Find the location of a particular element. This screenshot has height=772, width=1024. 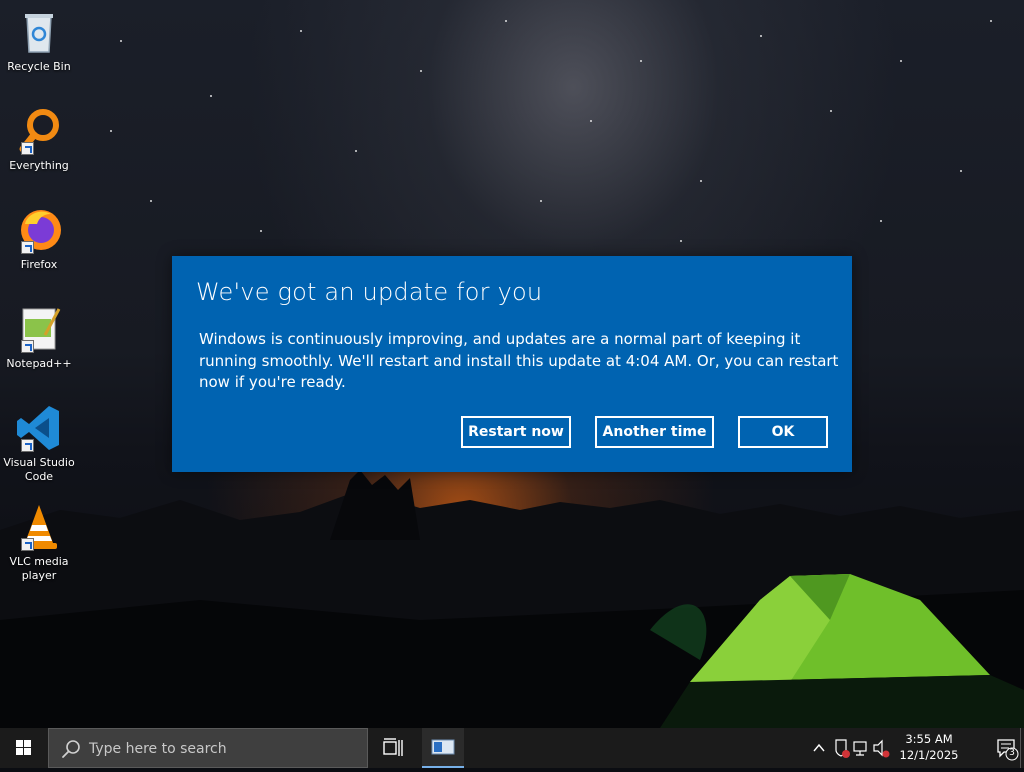

desktop-icon-vscode: Visual Studio Code is located at coordinates (39, 444).